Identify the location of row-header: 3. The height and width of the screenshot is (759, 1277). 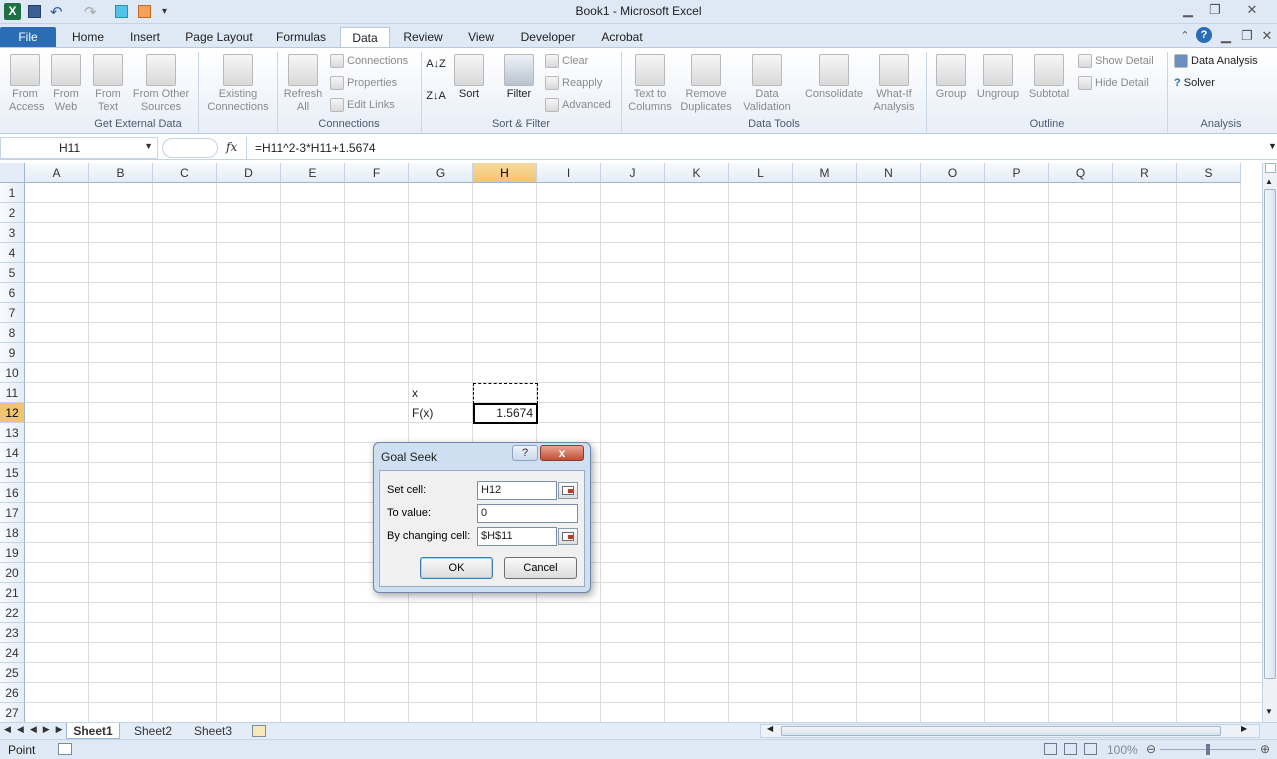
(12, 233).